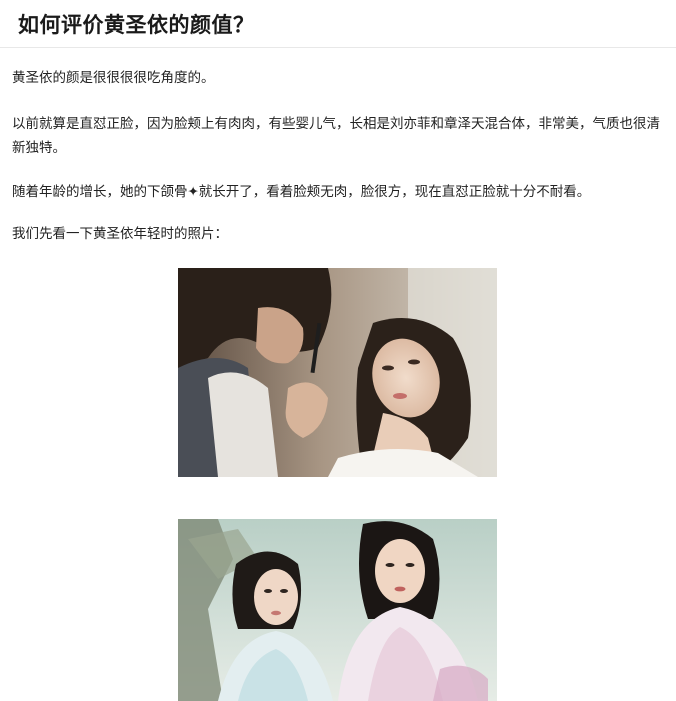 Image resolution: width=676 pixels, height=701 pixels. Describe the element at coordinates (120, 234) in the screenshot. I see `paragraph-4: 我们先看一下黄圣依年轻时的照片：` at that location.